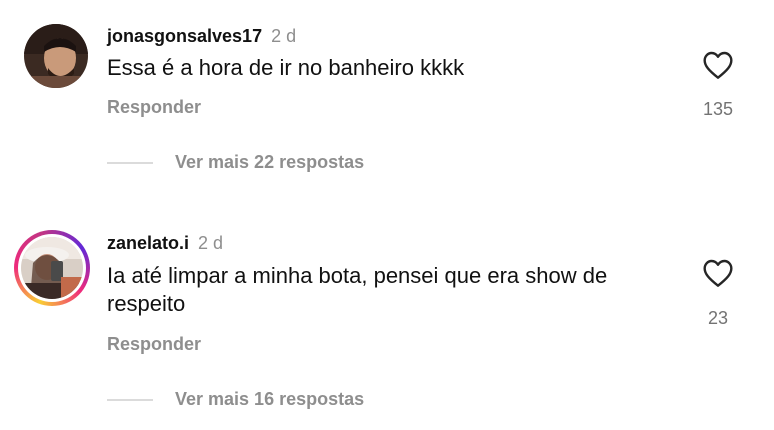 This screenshot has height=430, width=774. I want to click on view-more-replies-button: Ver mais 16 respostas, so click(235, 399).